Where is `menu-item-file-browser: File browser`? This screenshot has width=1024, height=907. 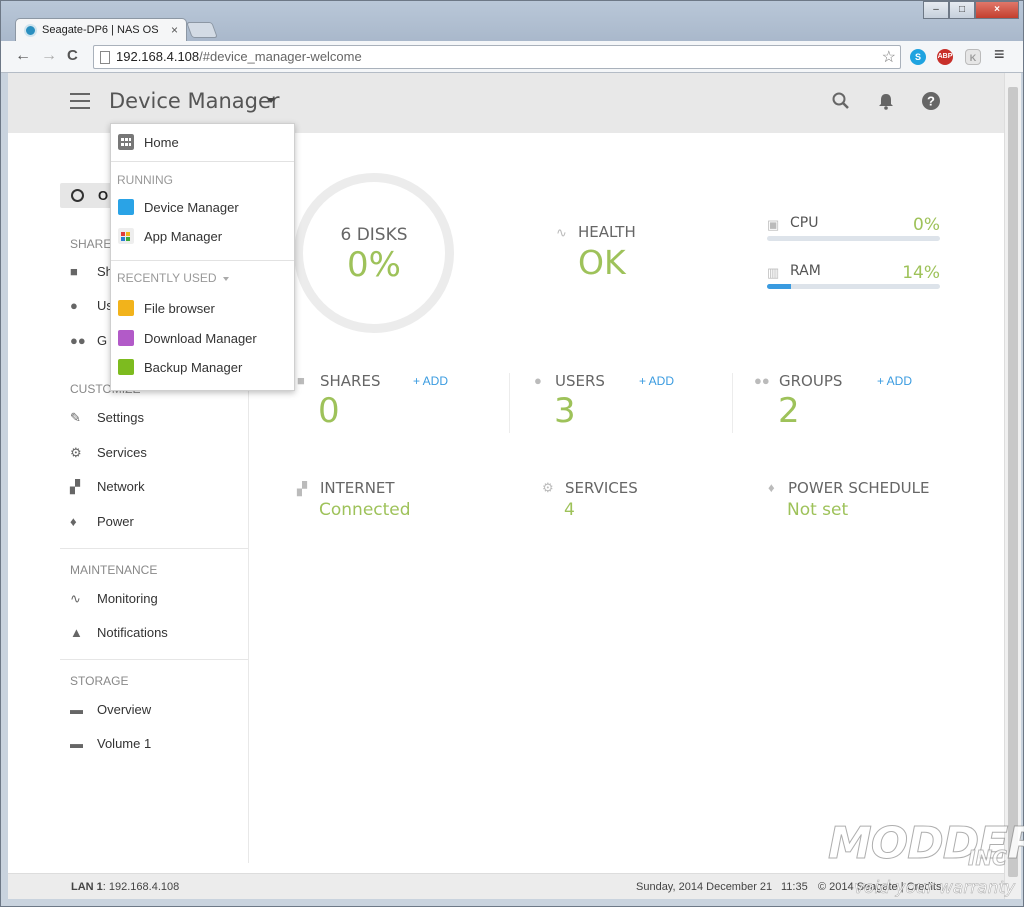
menu-item-file-browser: File browser is located at coordinates (202, 309).